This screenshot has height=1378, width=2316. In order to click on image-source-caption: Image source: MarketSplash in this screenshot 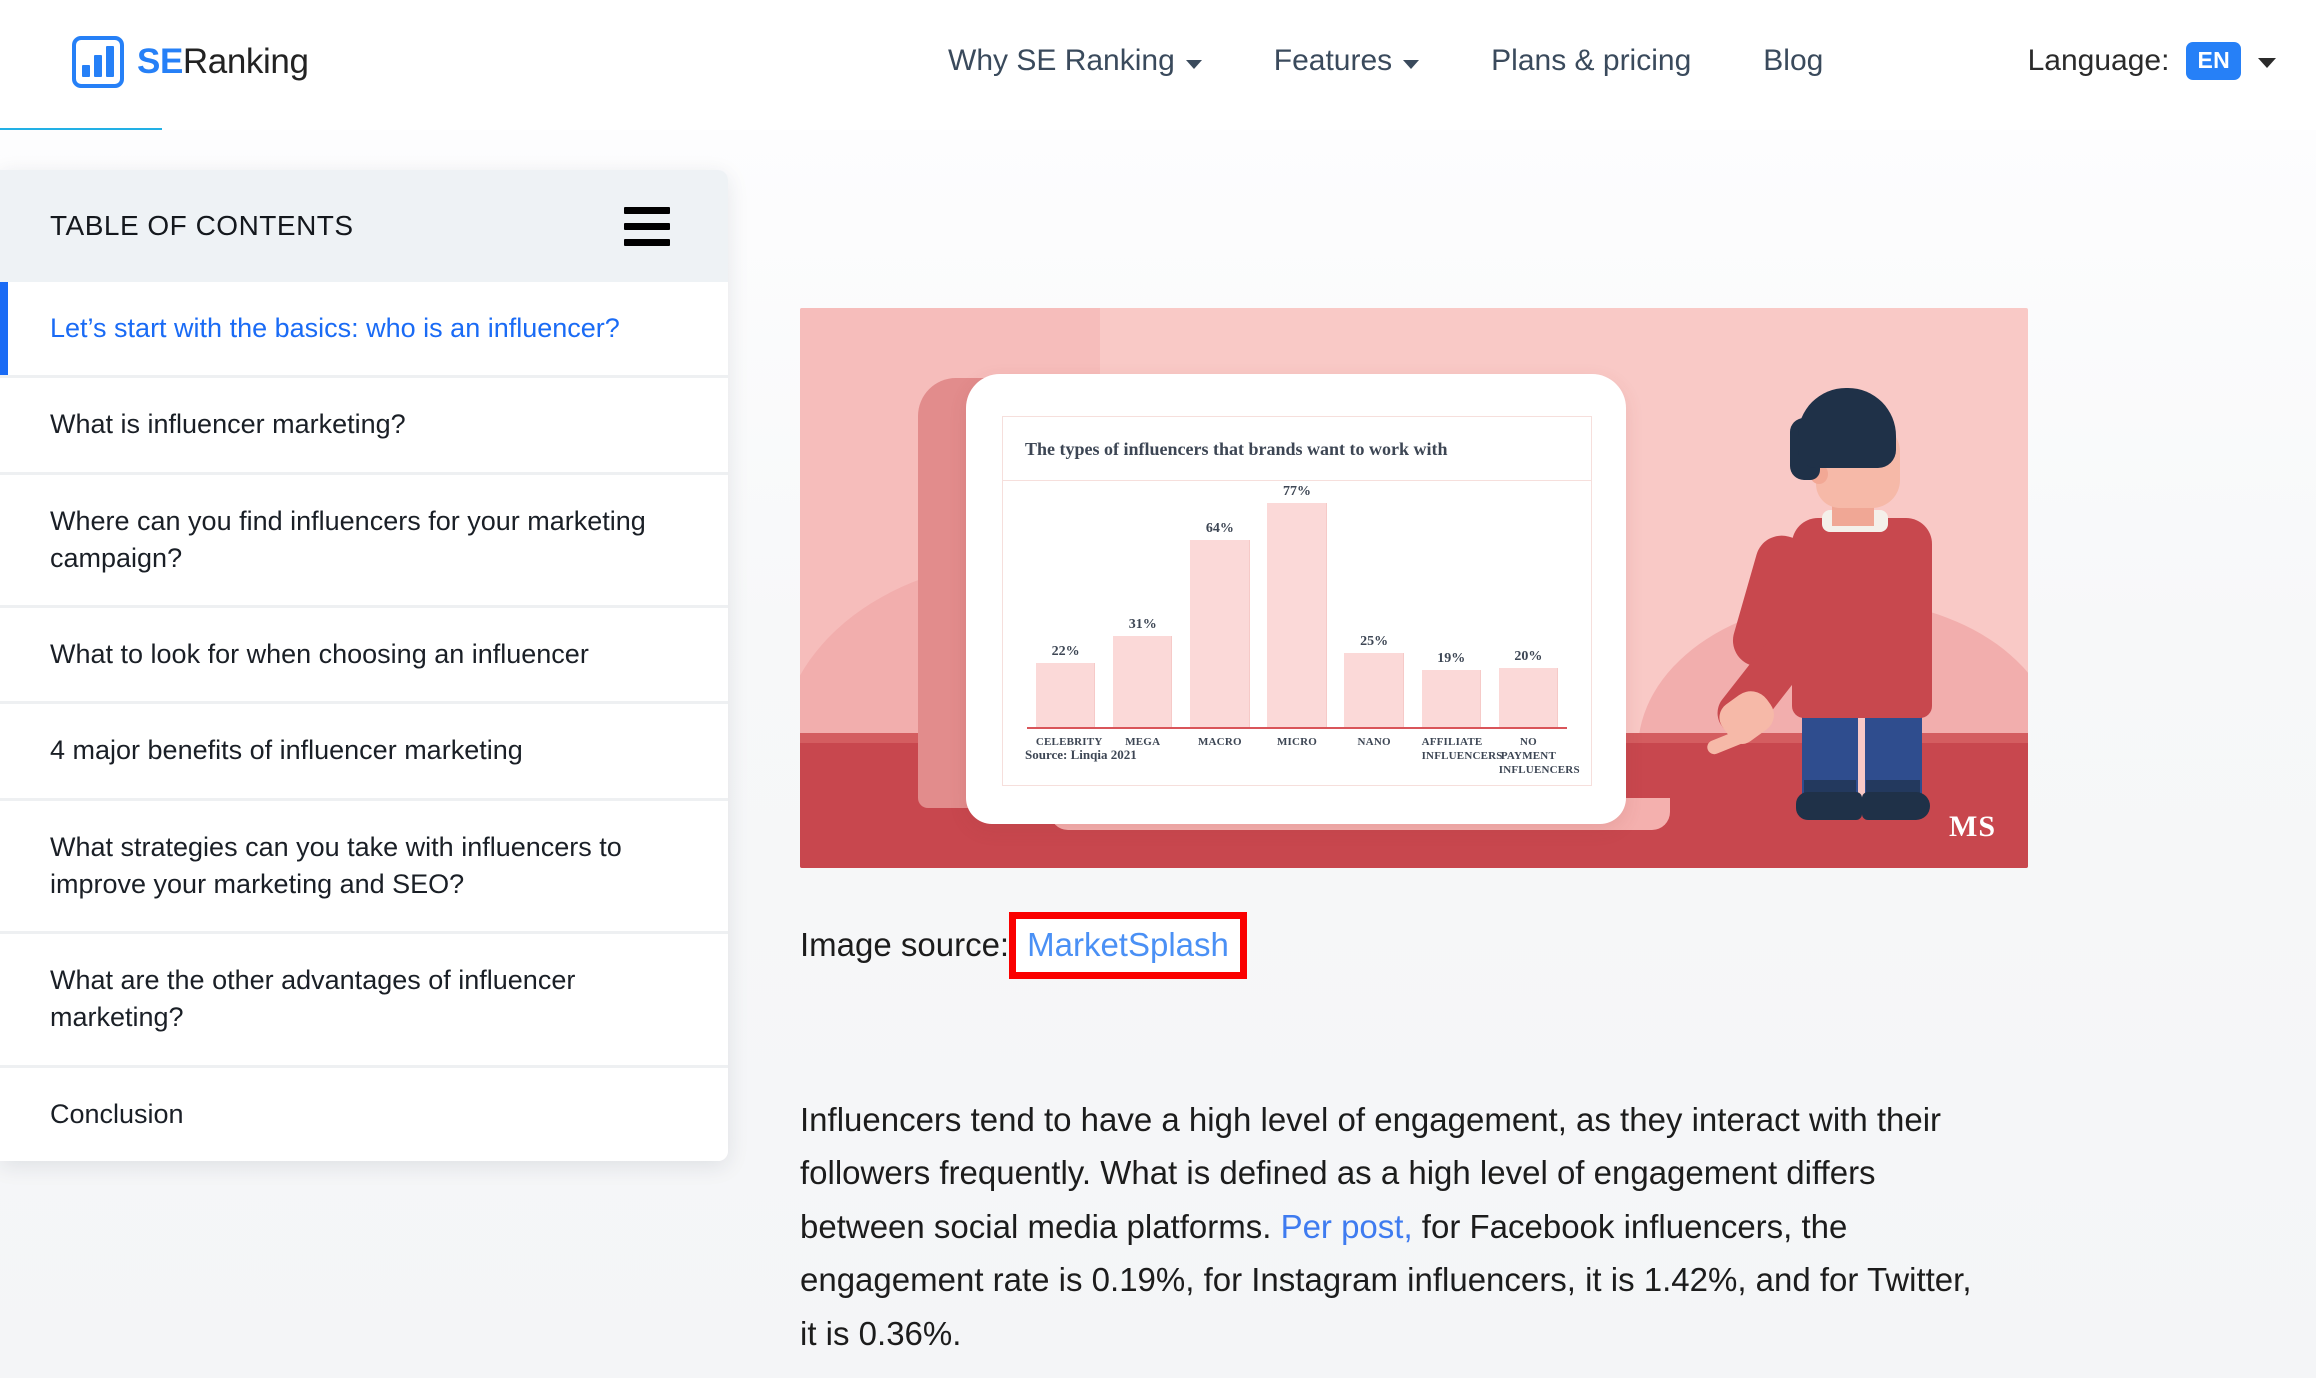, I will do `click(1415, 945)`.